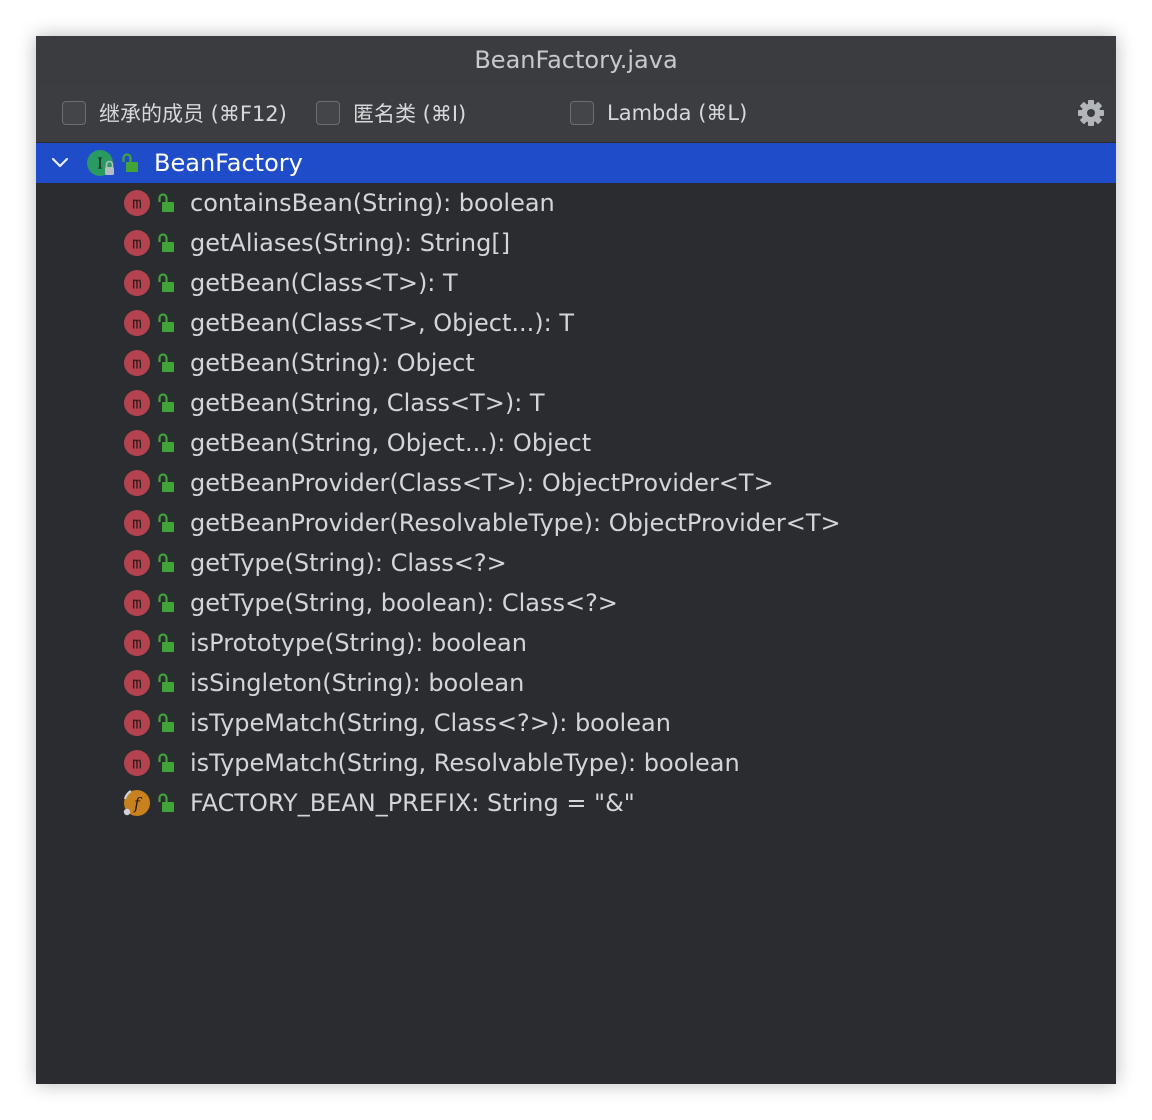  I want to click on show-anonymous-option: 匿名类 (⌘I), so click(391, 113).